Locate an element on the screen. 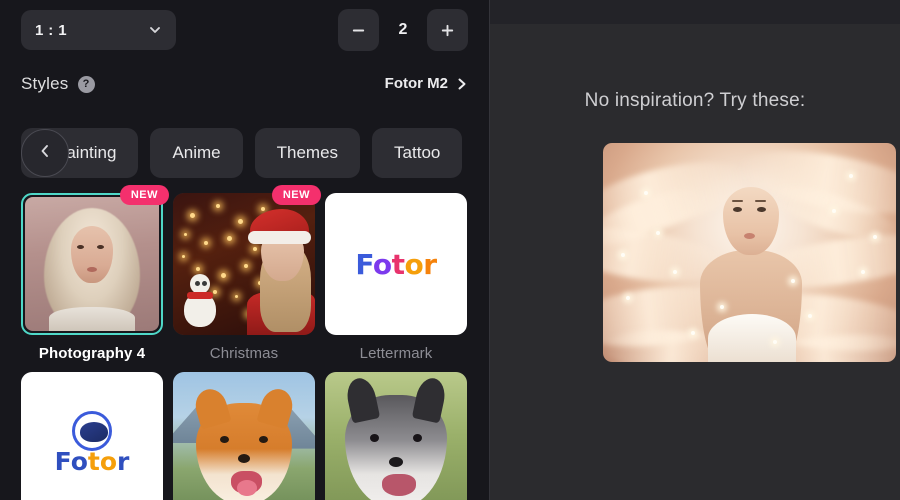  minus-icon is located at coordinates (358, 30).